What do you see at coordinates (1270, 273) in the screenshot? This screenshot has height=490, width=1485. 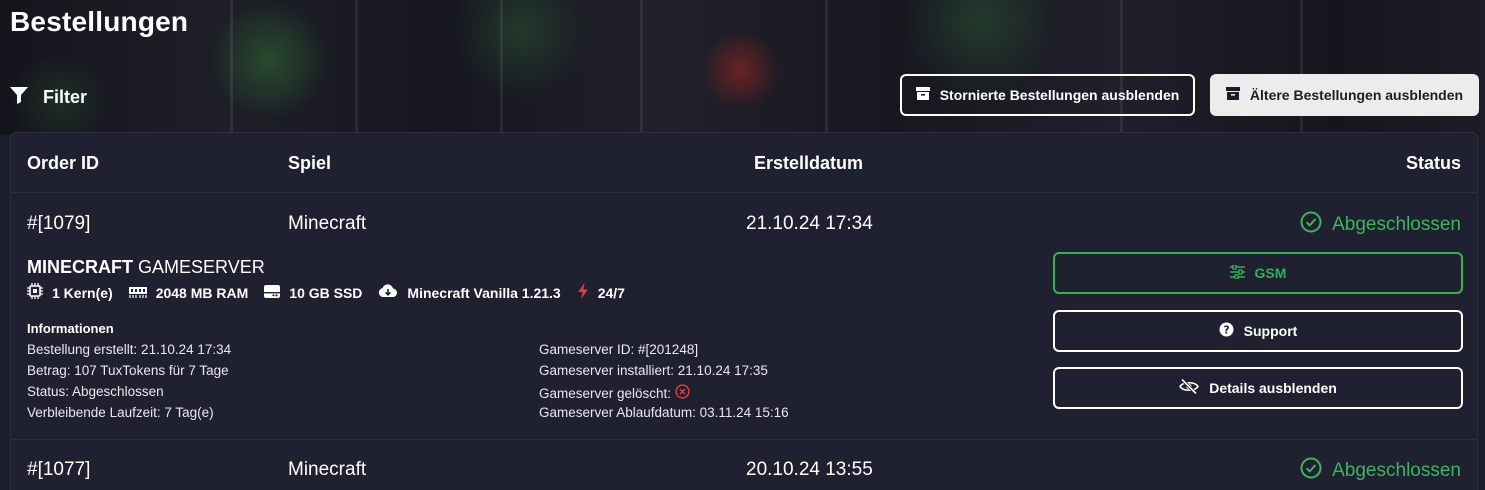 I see `gsm-label: GSM` at bounding box center [1270, 273].